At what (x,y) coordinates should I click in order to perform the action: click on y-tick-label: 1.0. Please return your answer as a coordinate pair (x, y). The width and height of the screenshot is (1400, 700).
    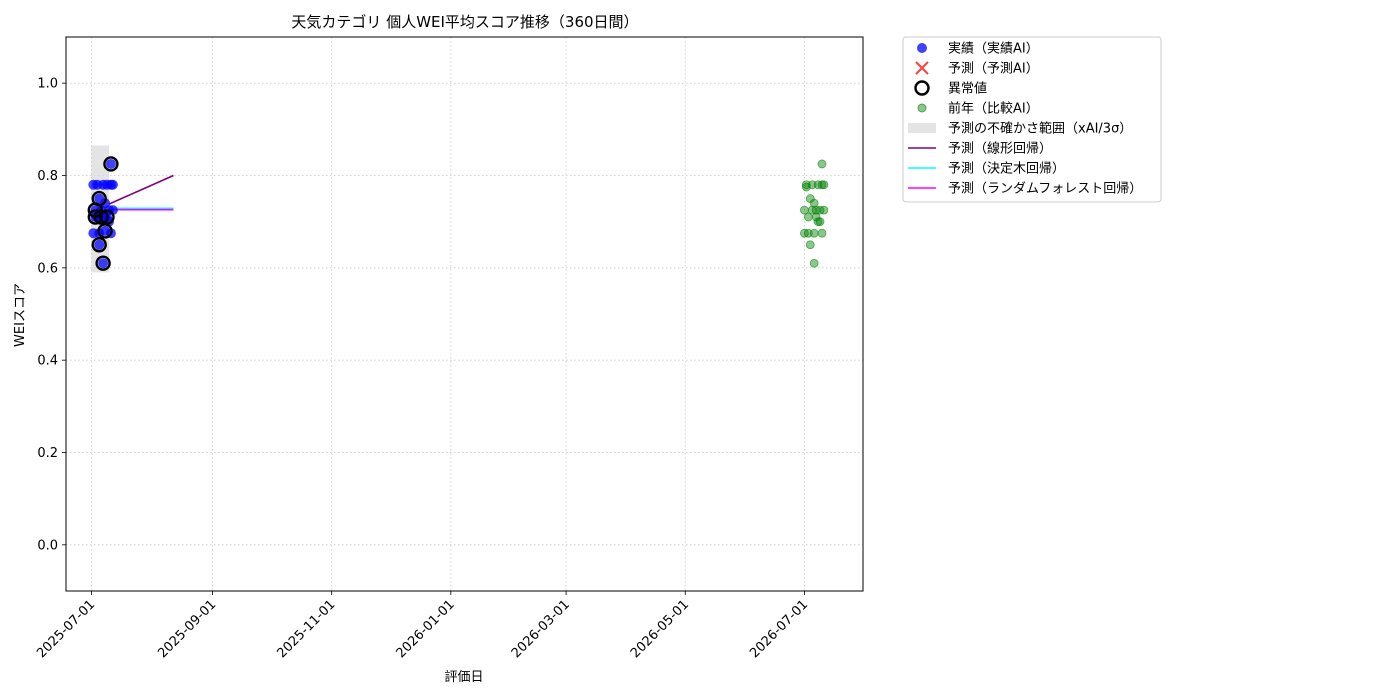
    Looking at the image, I should click on (47, 84).